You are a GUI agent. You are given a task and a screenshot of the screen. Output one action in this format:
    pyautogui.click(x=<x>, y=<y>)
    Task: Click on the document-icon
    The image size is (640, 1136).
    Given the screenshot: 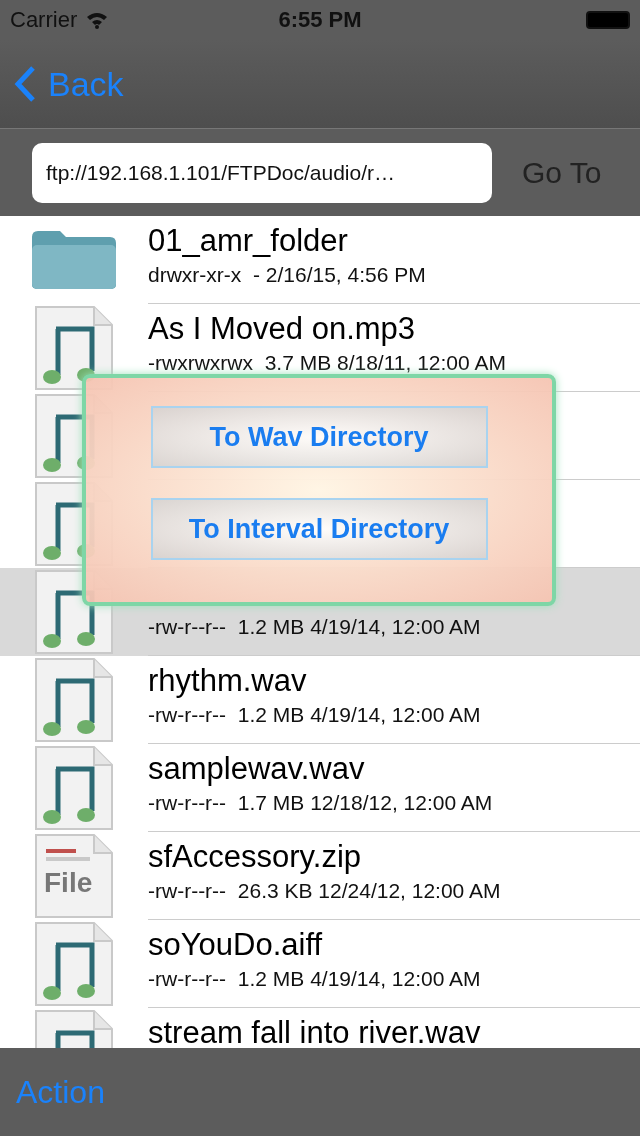 What is the action you would take?
    pyautogui.click(x=74, y=876)
    